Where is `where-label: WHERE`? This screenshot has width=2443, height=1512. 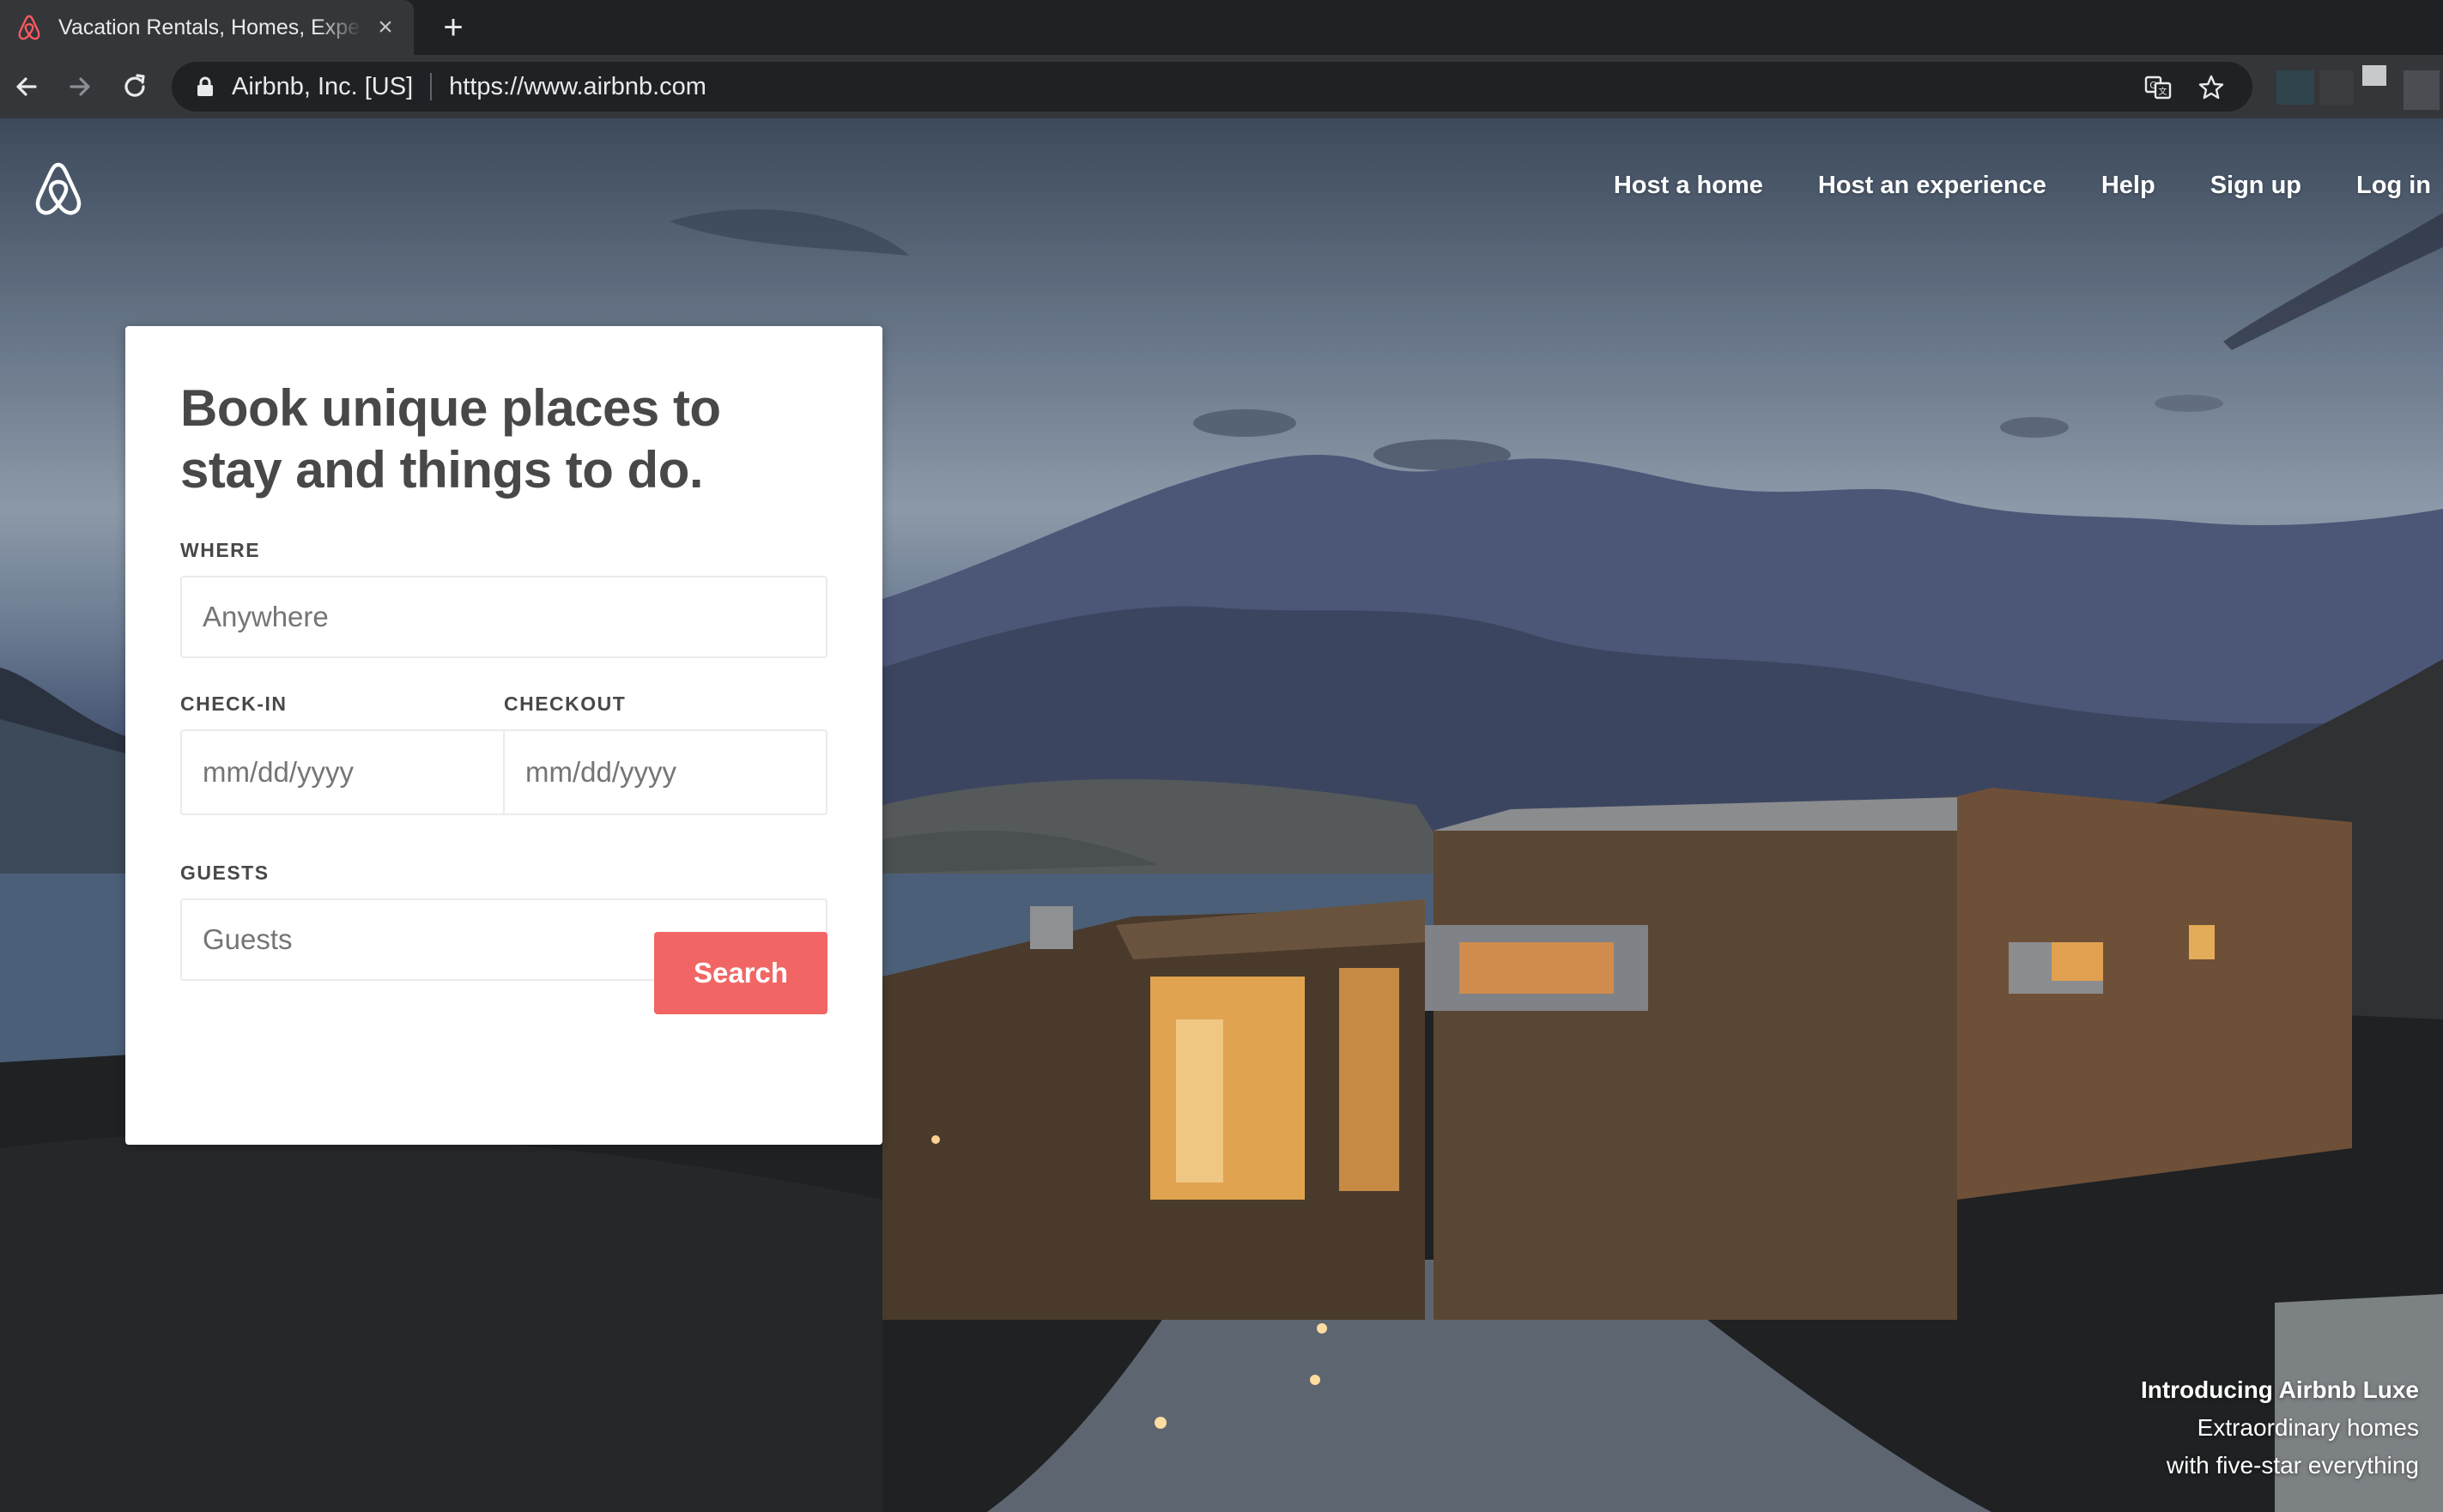 where-label: WHERE is located at coordinates (220, 550).